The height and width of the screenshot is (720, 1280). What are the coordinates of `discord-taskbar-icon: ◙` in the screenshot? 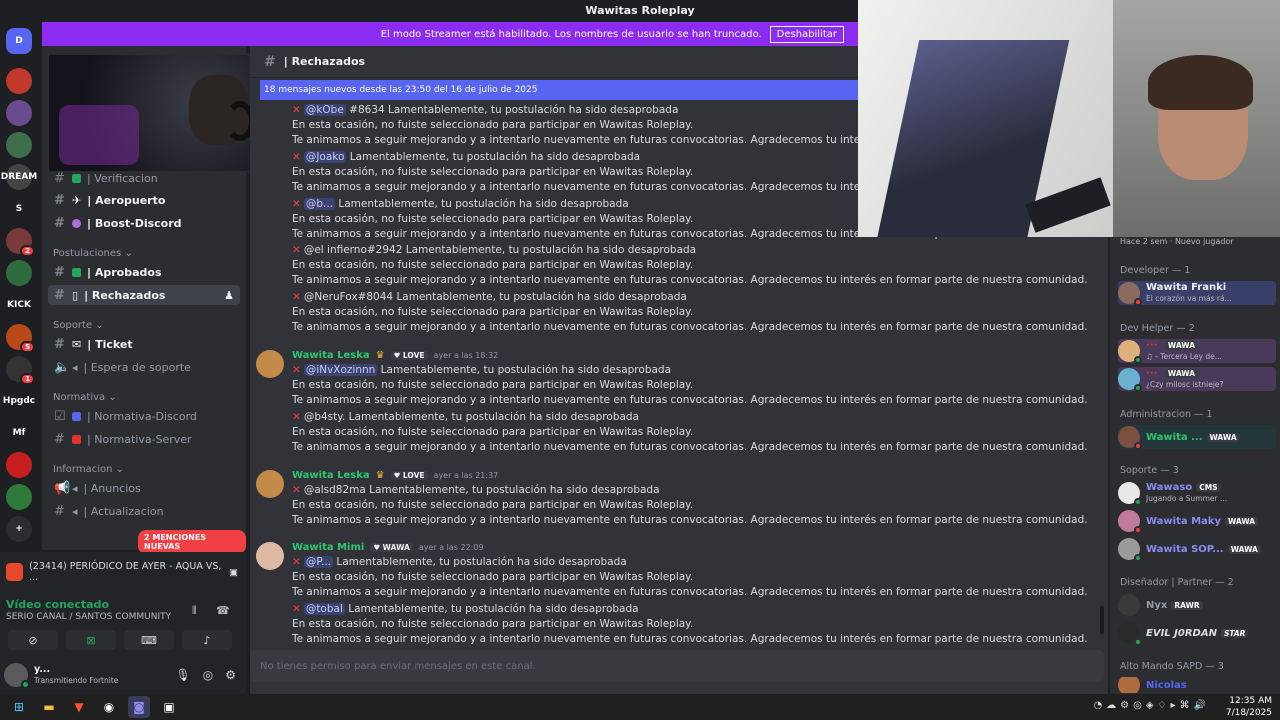 It's located at (139, 707).